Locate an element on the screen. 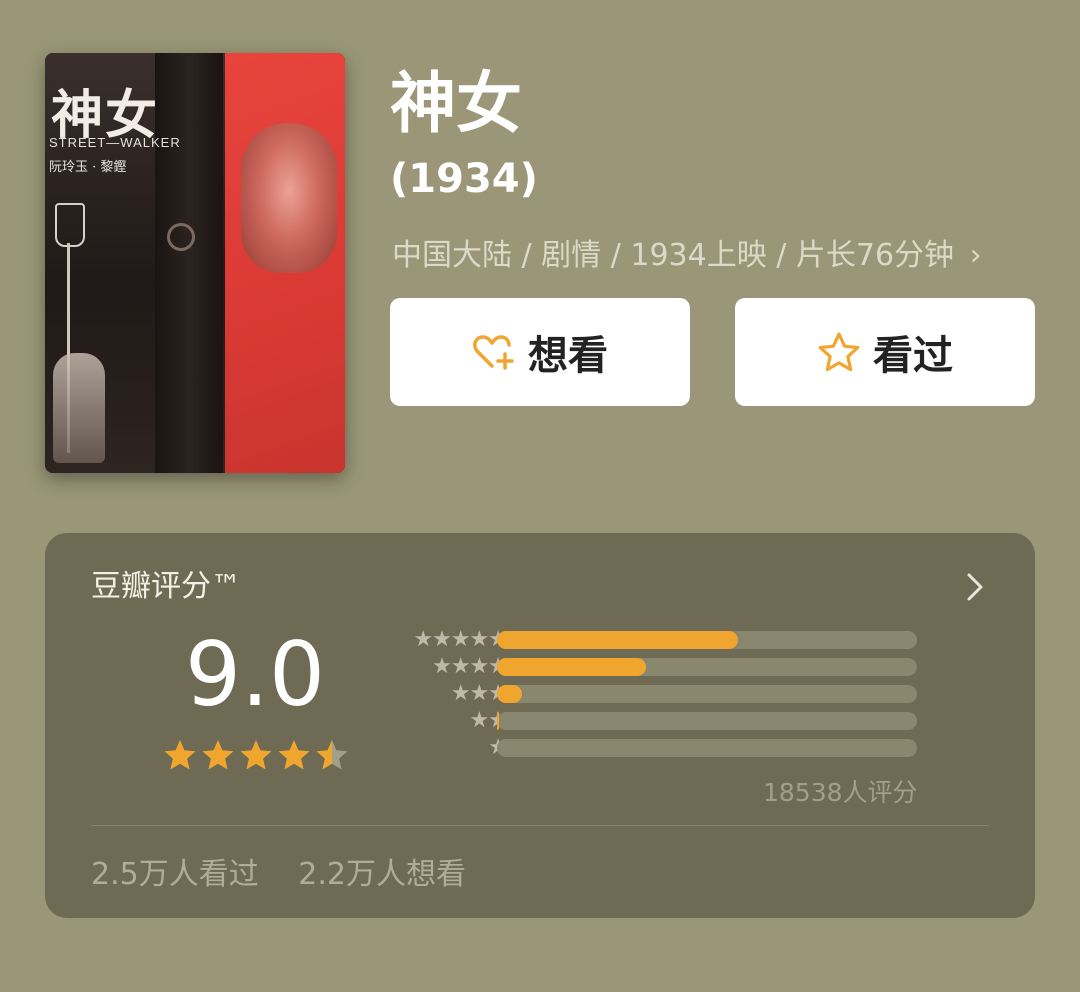  watched-label: 看过 is located at coordinates (913, 356).